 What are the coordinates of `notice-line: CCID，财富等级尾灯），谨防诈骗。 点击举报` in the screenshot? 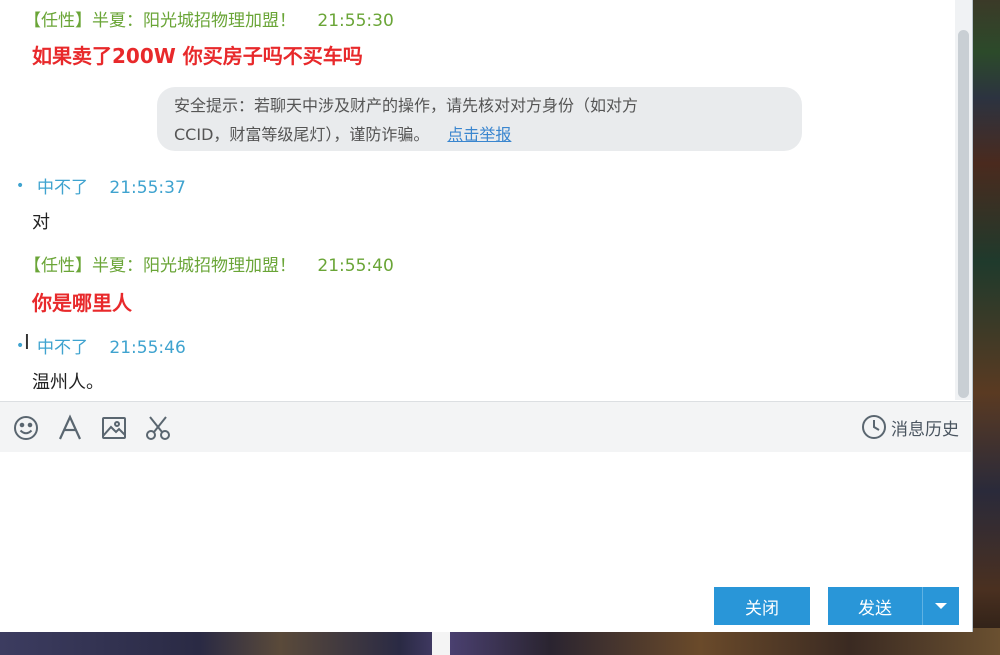 It's located at (488, 134).